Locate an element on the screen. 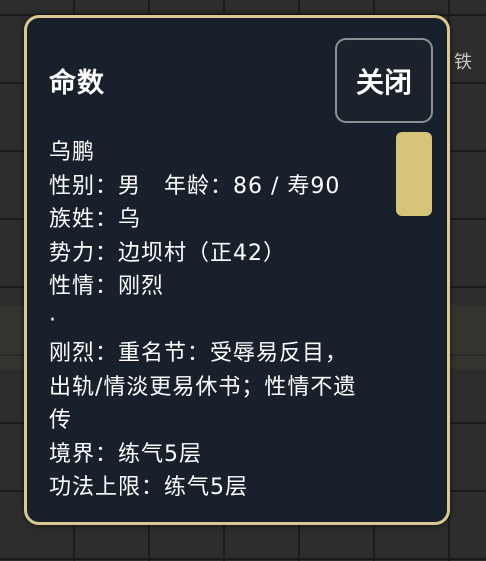  faction-line: 势力：边坝村（正42） is located at coordinates (167, 253).